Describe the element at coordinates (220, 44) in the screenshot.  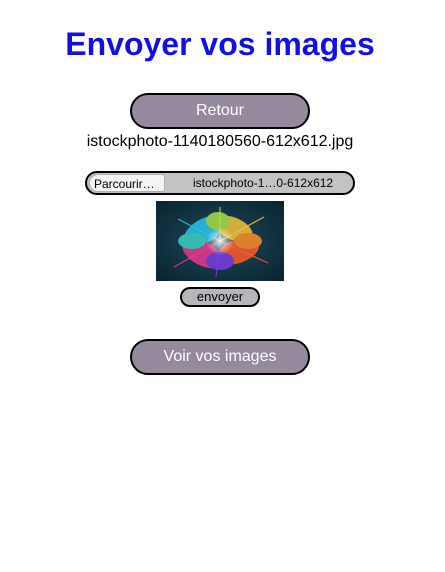
I see `page-title: Envoyer vos images` at that location.